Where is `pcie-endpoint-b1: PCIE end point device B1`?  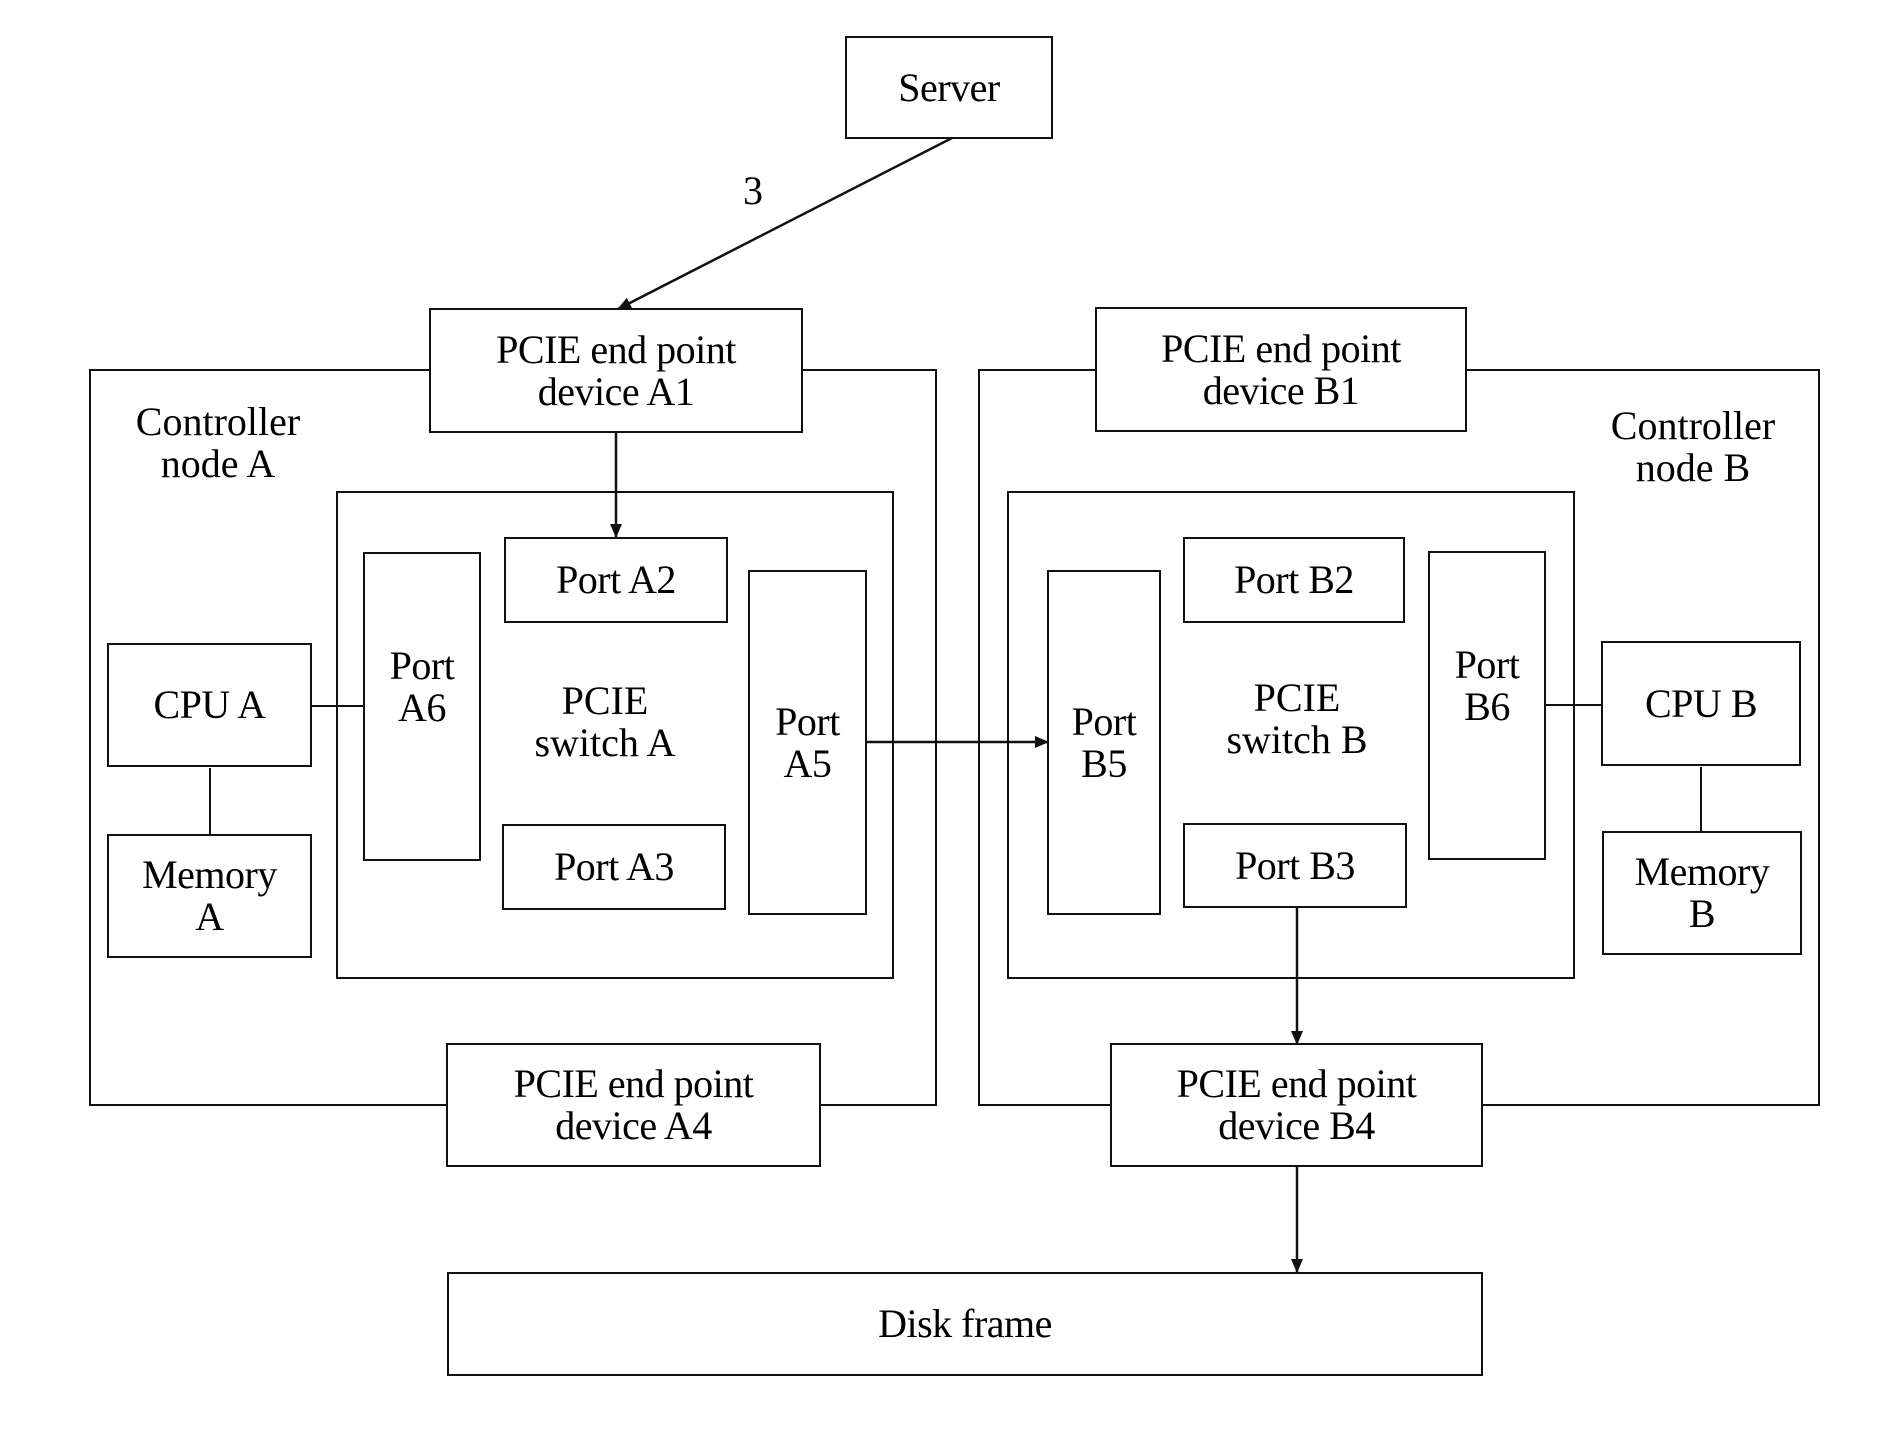 pcie-endpoint-b1: PCIE end point device B1 is located at coordinates (1281, 369).